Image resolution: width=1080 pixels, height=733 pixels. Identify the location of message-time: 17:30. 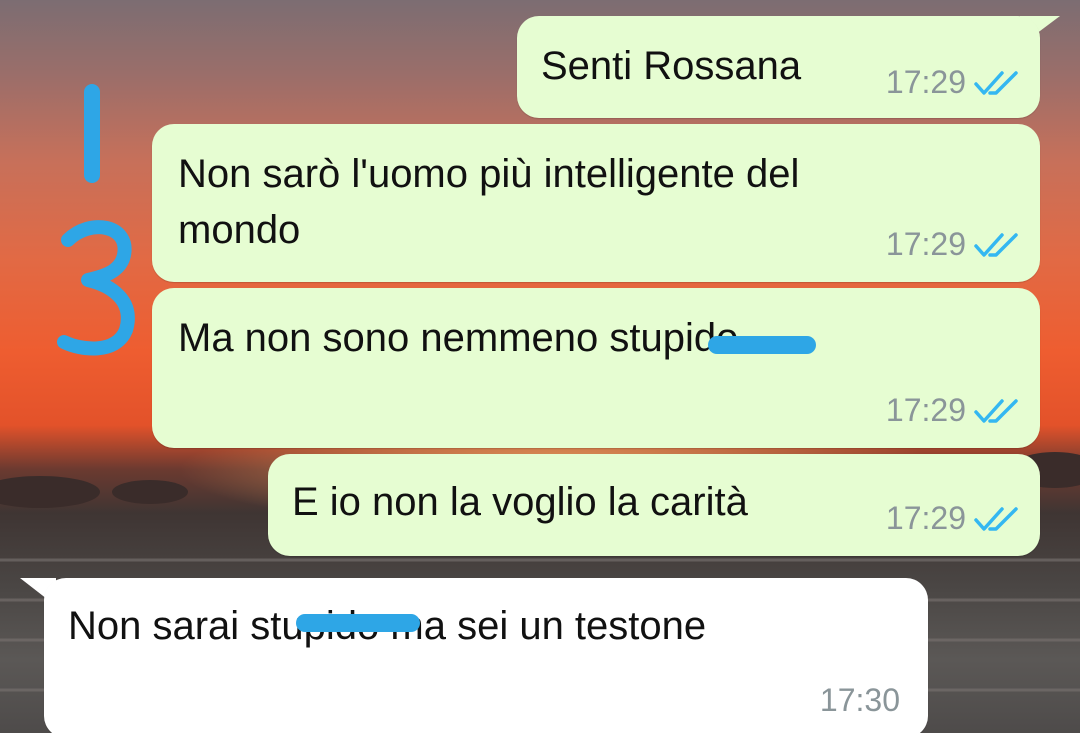
(859, 700).